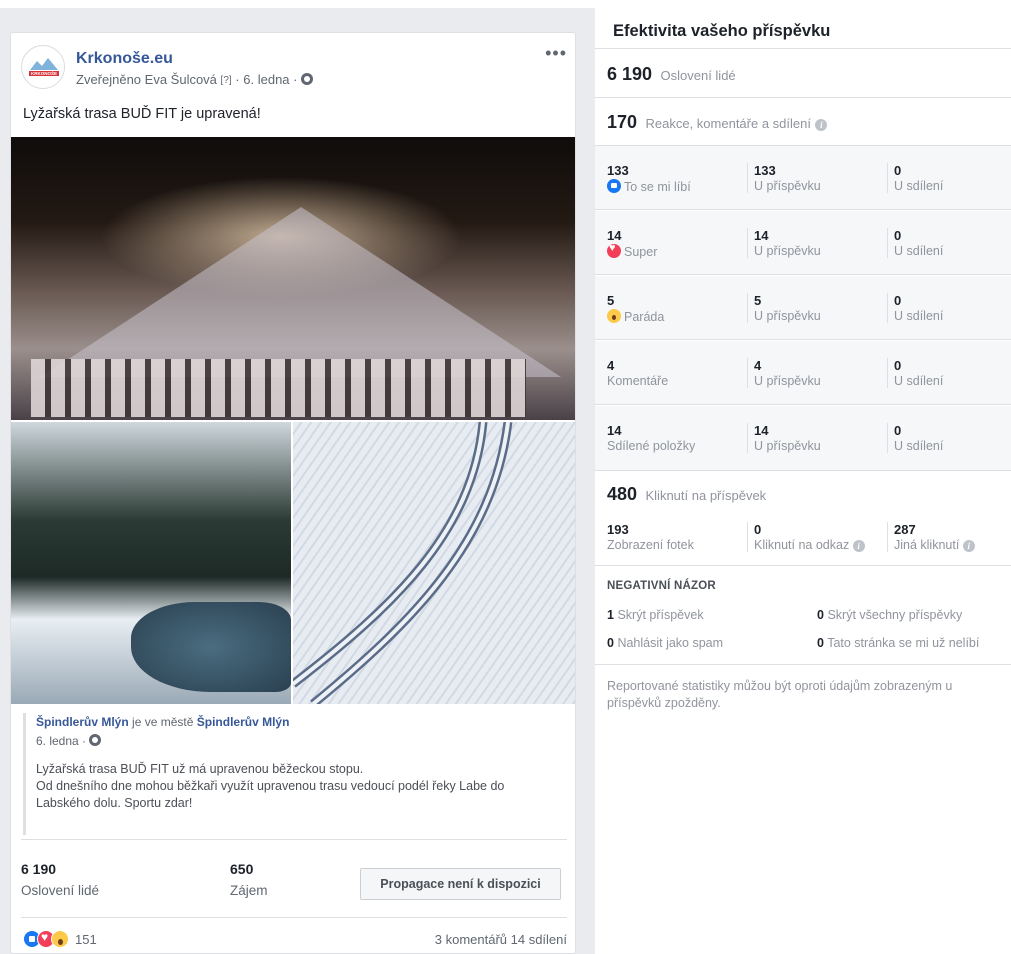 This screenshot has height=954, width=1011. I want to click on reaction-row-wow: 5 Paráda 5 U příspěvku 0 U sdílení, so click(803, 308).